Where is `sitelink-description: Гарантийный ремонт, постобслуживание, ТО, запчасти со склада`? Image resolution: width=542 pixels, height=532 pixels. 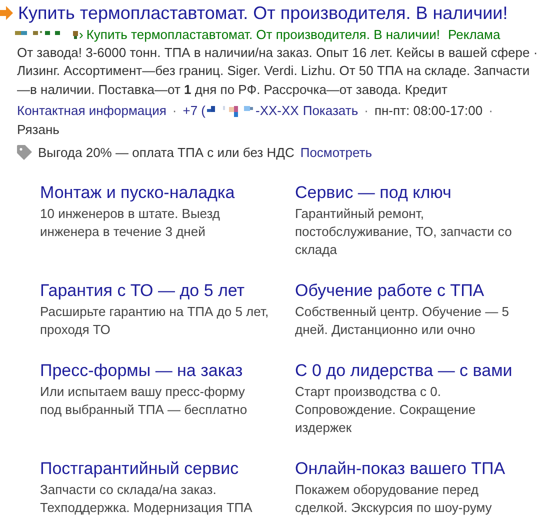 sitelink-description: Гарантийный ремонт, постобслуживание, ТО, запчасти со склада is located at coordinates (404, 232).